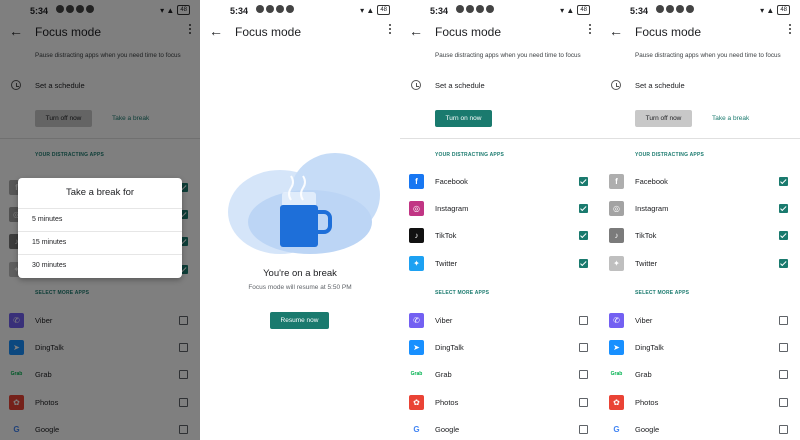 The height and width of the screenshot is (440, 800). What do you see at coordinates (616, 181) in the screenshot?
I see `facebook-icon: f` at bounding box center [616, 181].